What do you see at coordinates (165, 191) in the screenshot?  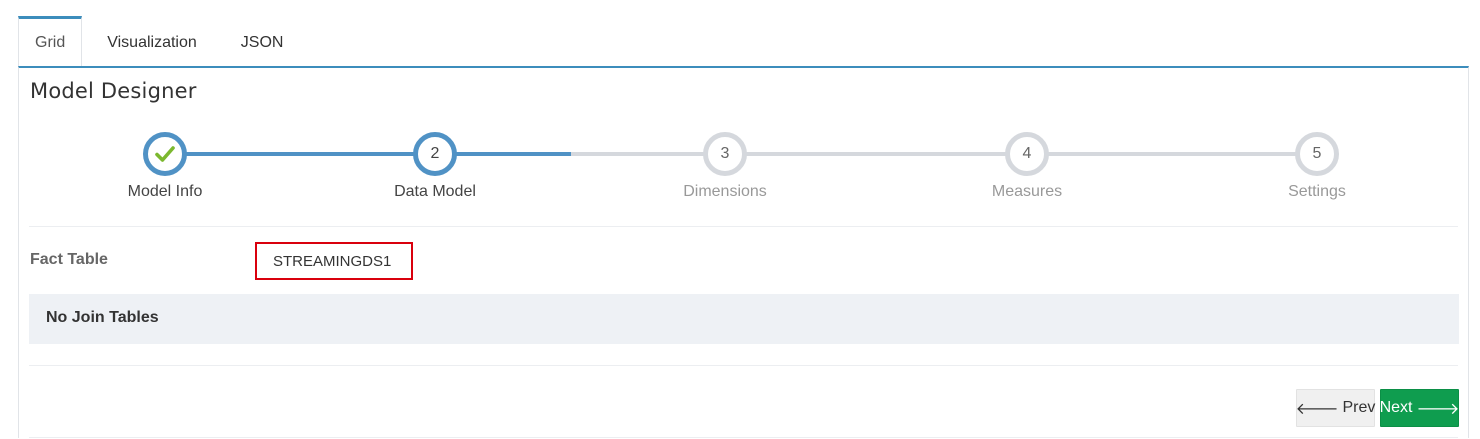 I see `step-1-label: Model Info` at bounding box center [165, 191].